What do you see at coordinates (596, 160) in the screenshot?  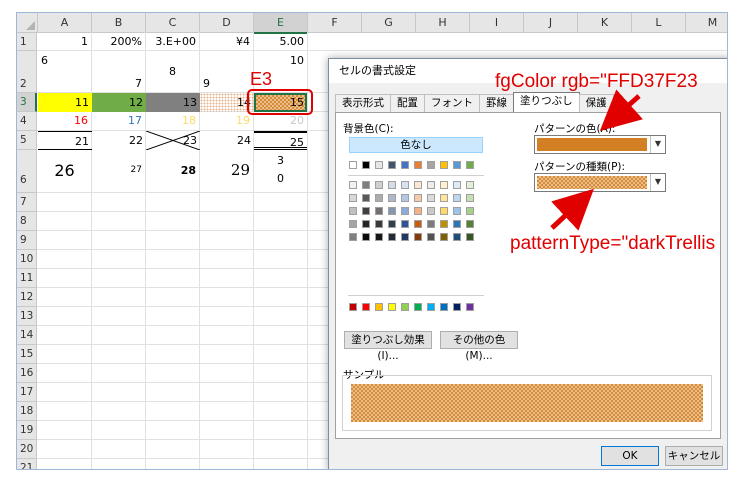 I see `annotation-arrows` at bounding box center [596, 160].